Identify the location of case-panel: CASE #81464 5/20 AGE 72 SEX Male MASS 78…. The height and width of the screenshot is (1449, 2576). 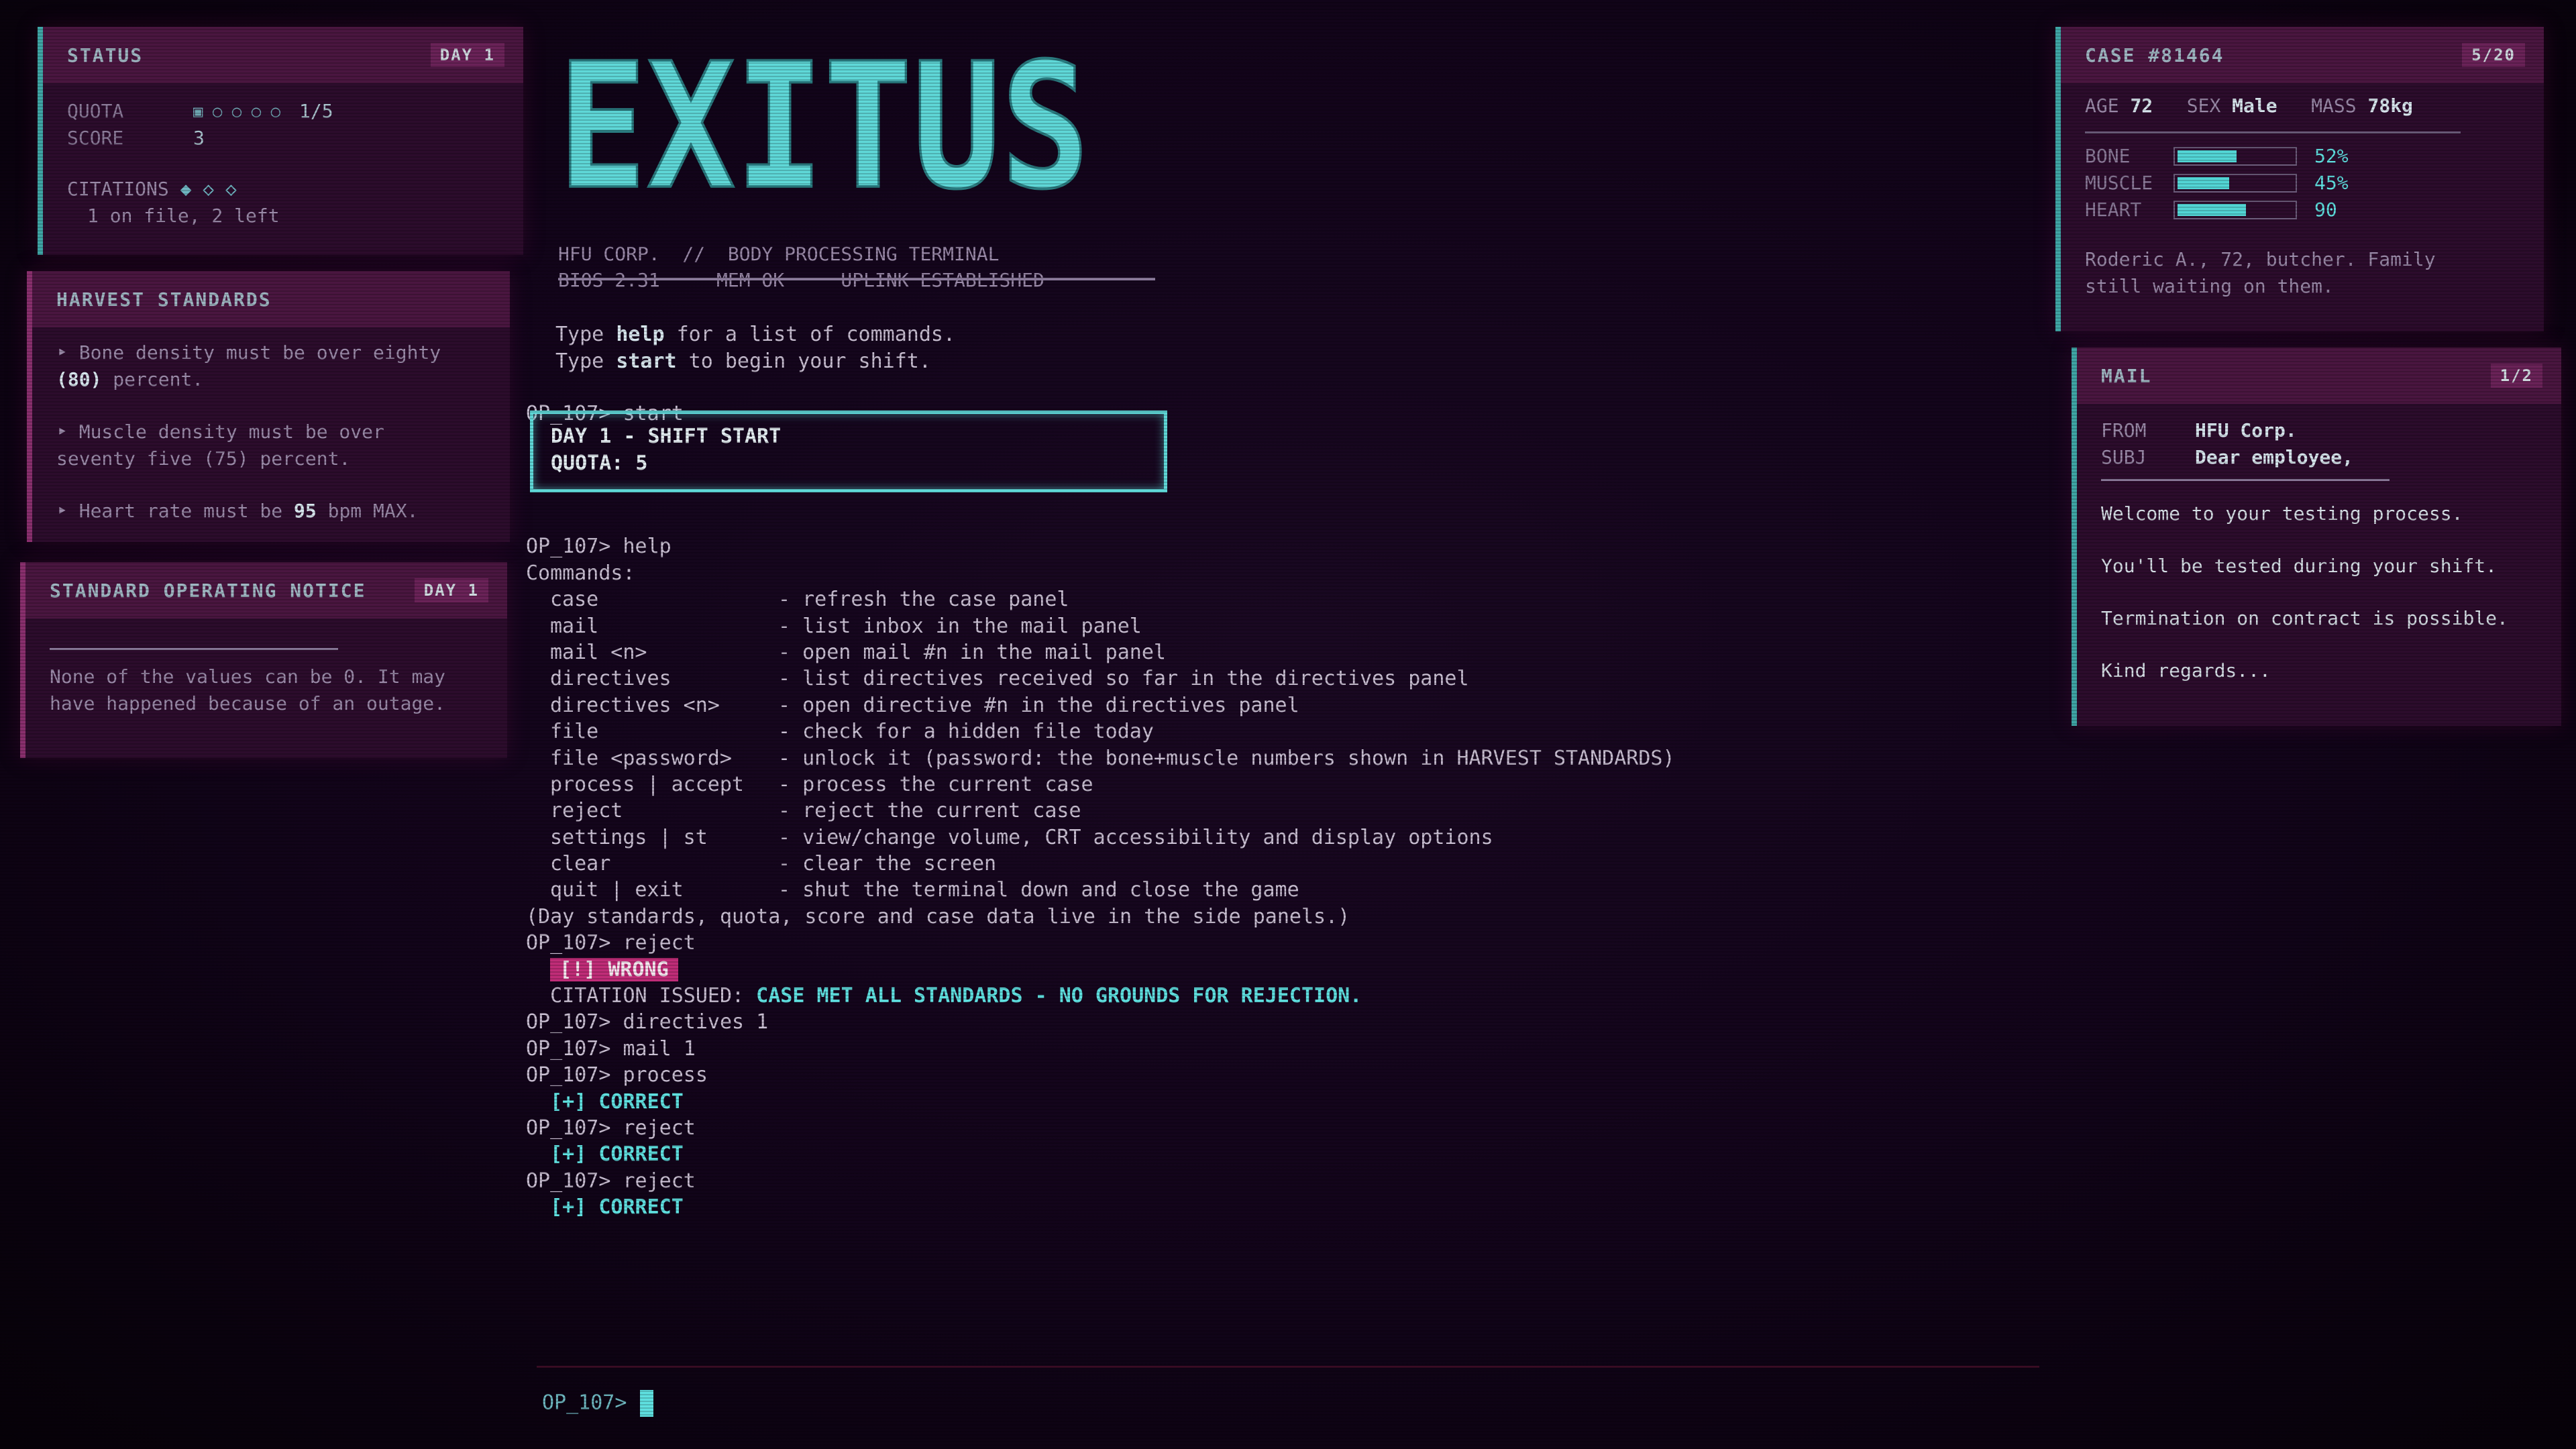
(2299, 179).